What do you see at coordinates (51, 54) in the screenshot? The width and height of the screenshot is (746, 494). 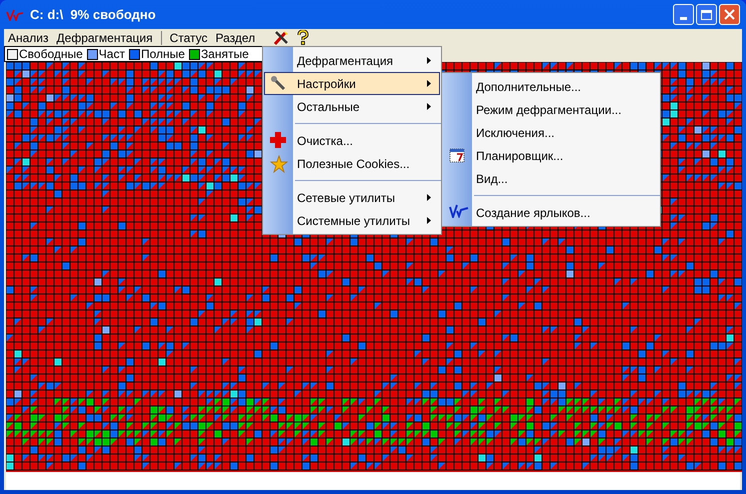 I see `legend-label: Свободные` at bounding box center [51, 54].